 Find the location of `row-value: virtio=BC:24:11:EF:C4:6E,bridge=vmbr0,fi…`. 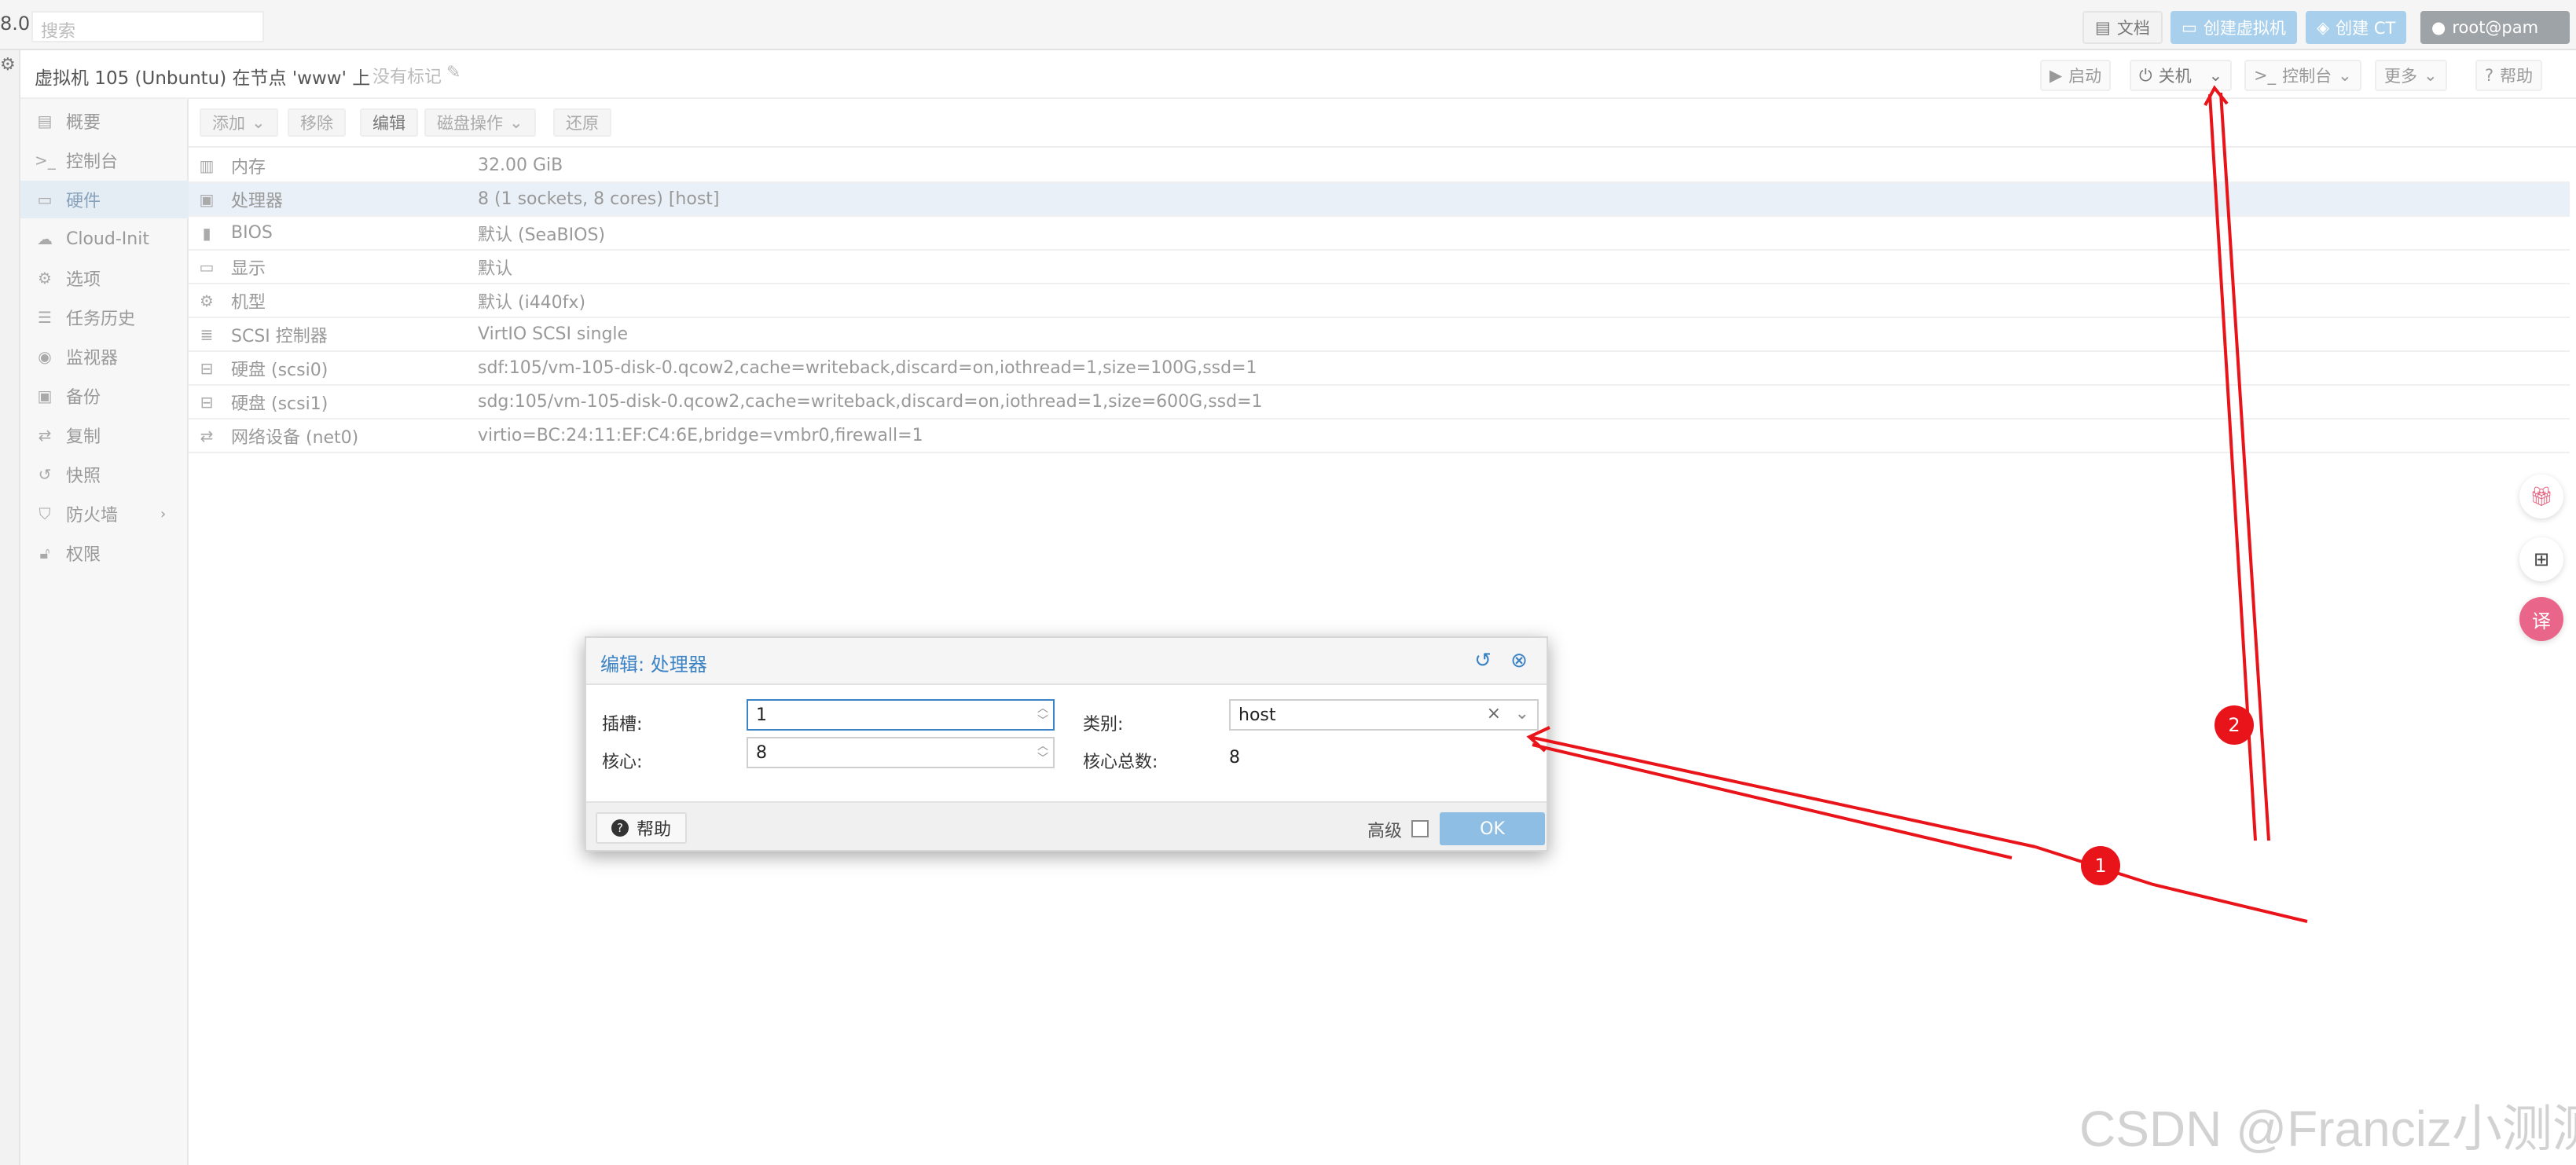

row-value: virtio=BC:24:11:EF:C4:6E,bridge=vmbr0,fi… is located at coordinates (700, 436).